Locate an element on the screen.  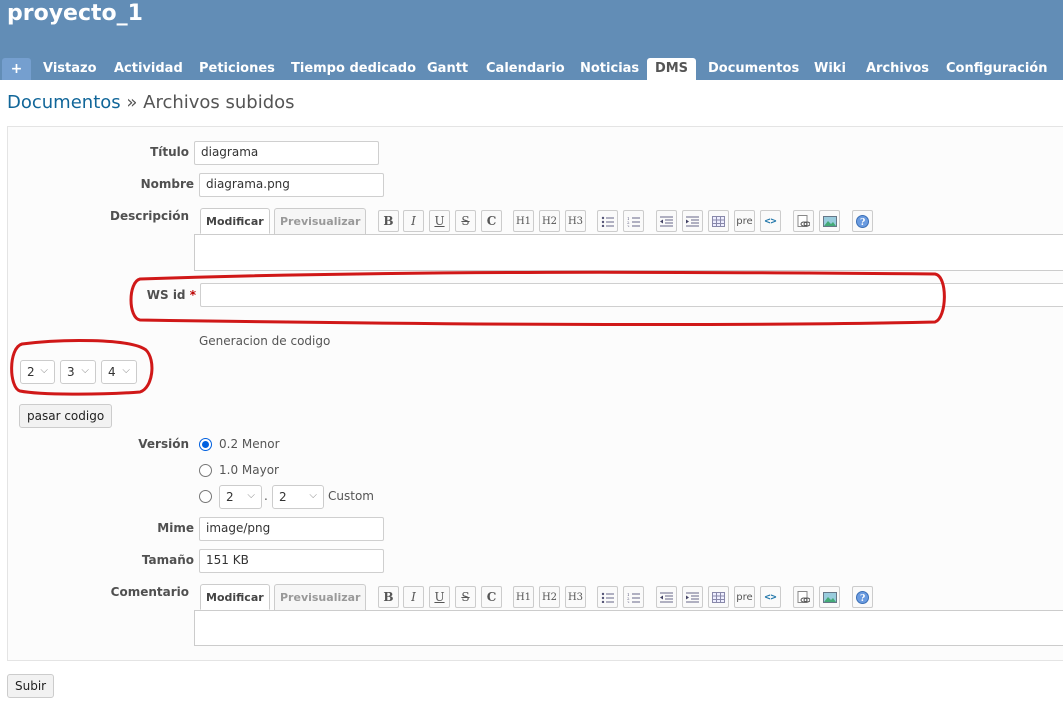
titulo-input: diagrama is located at coordinates (286, 153).